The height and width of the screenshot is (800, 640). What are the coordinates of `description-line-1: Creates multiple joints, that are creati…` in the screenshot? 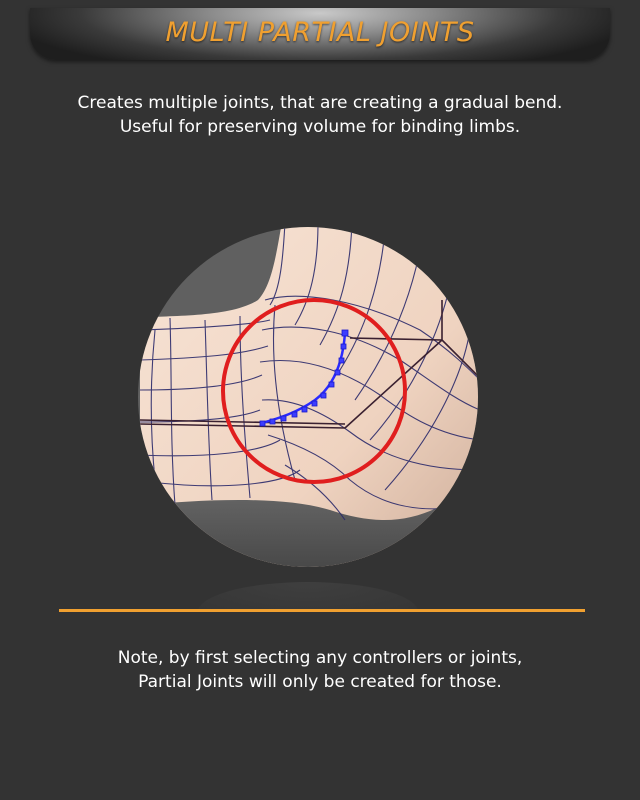 It's located at (320, 103).